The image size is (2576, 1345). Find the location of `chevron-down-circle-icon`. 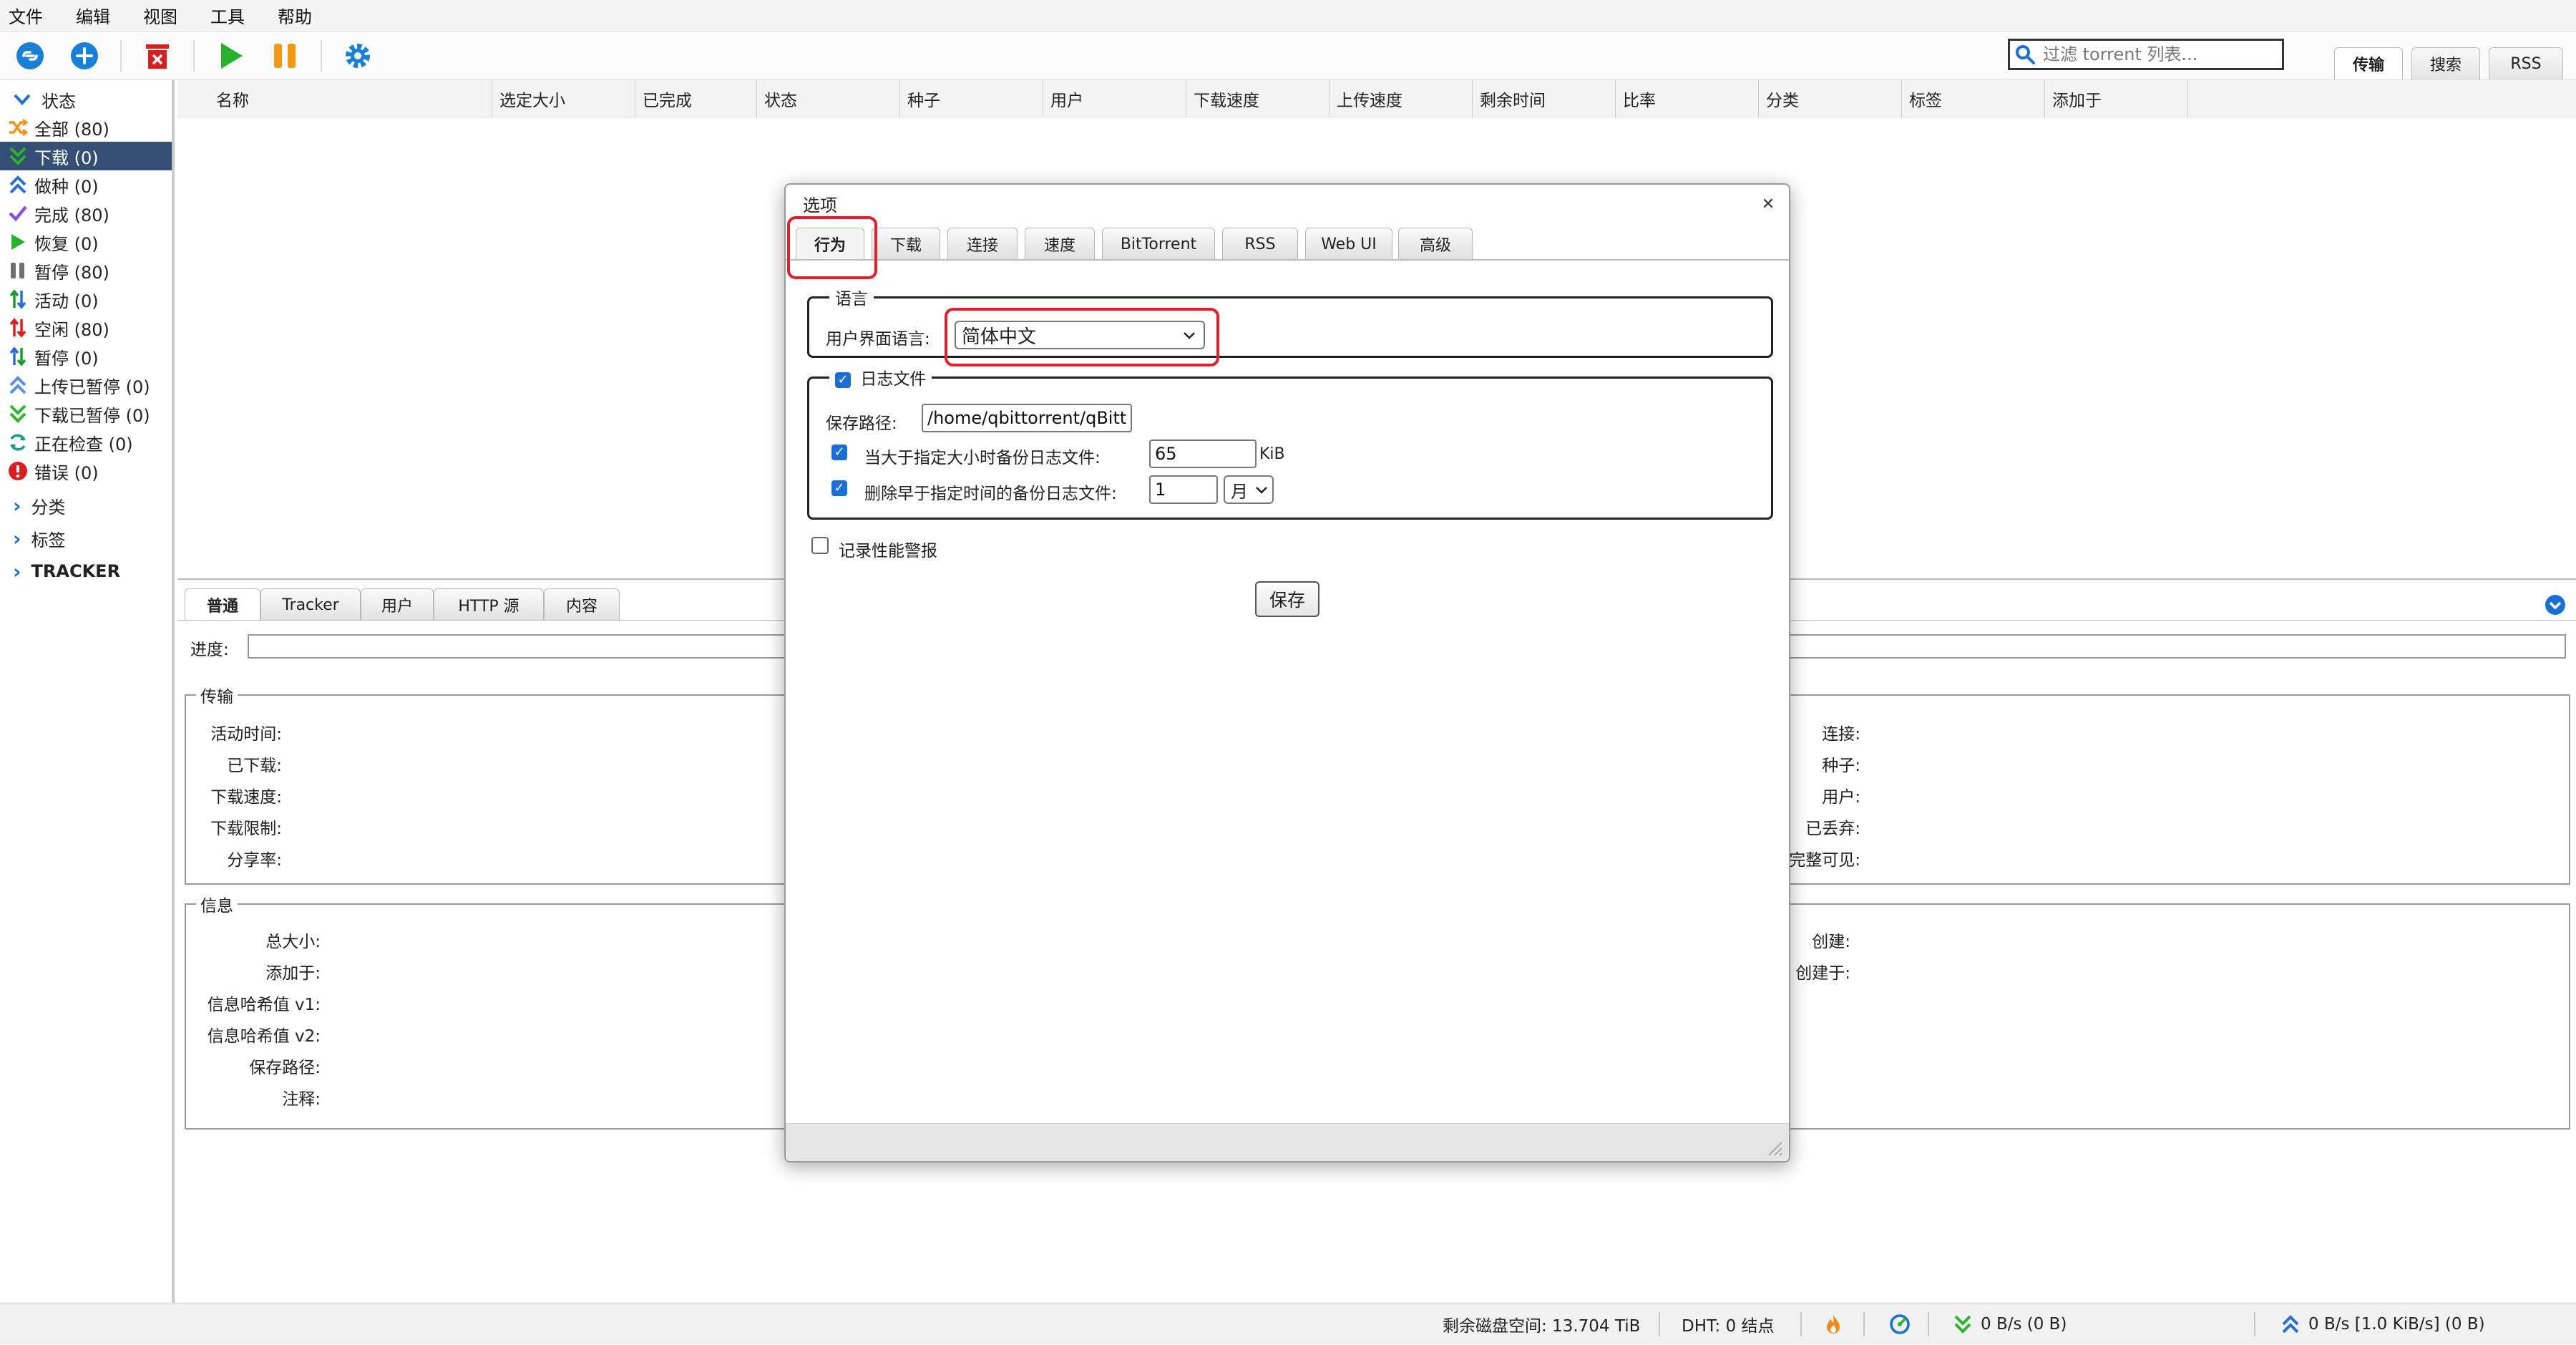

chevron-down-circle-icon is located at coordinates (2555, 605).